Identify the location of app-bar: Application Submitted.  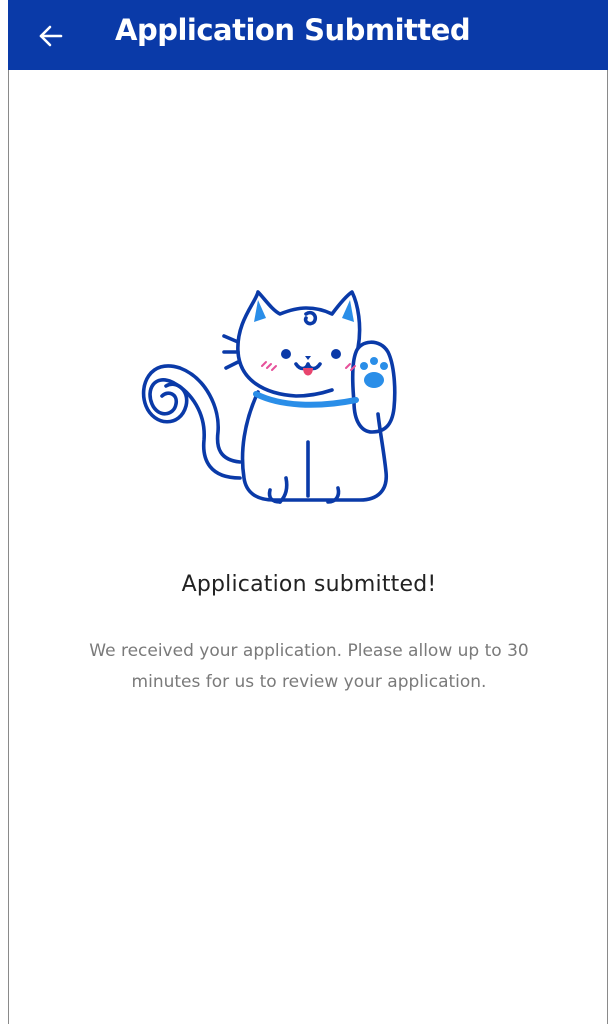
(308, 35).